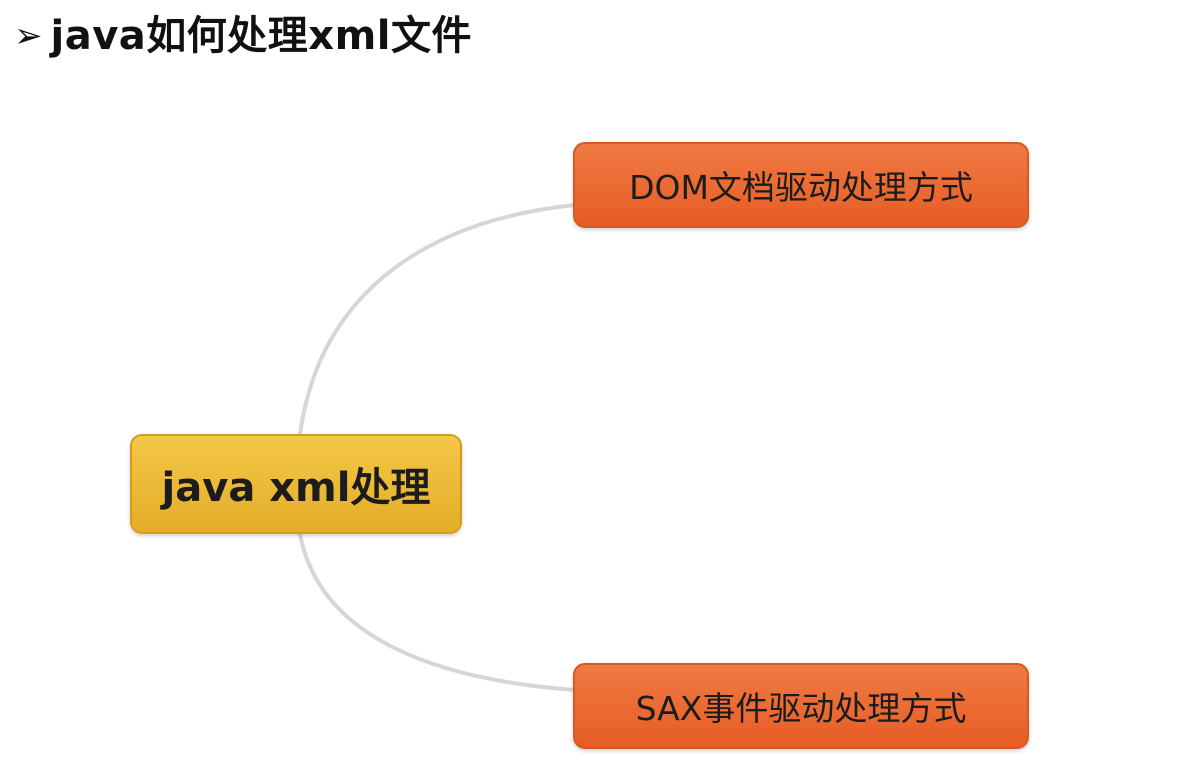 The width and height of the screenshot is (1196, 780). I want to click on child-node-label-sax: SAX事件驱动处理方式, so click(801, 708).